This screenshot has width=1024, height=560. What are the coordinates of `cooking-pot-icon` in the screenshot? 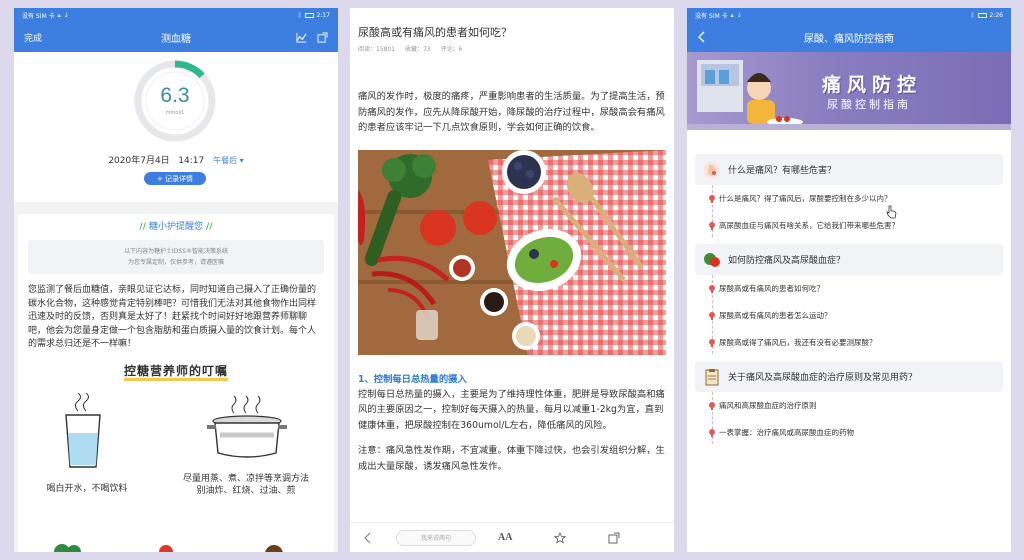 It's located at (247, 426).